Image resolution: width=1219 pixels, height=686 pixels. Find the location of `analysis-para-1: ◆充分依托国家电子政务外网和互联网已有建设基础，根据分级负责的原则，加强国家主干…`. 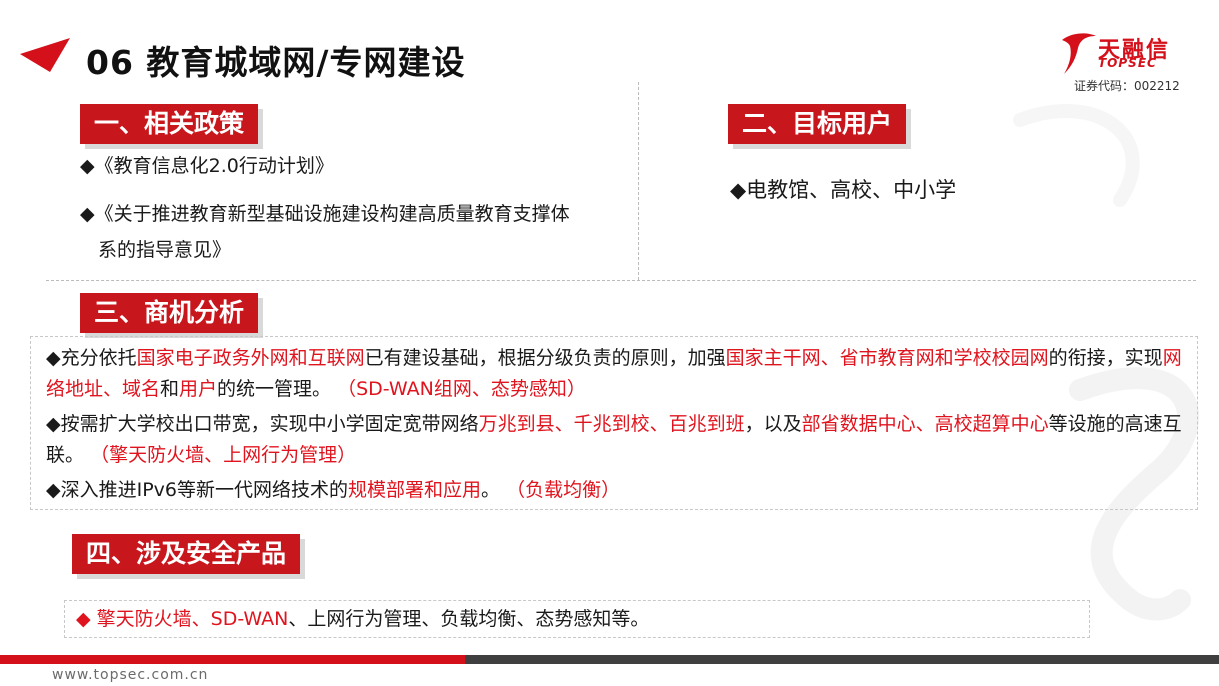

analysis-para-1: ◆充分依托国家电子政务外网和互联网已有建设基础，根据分级负责的原则，加强国家主干… is located at coordinates (614, 373).